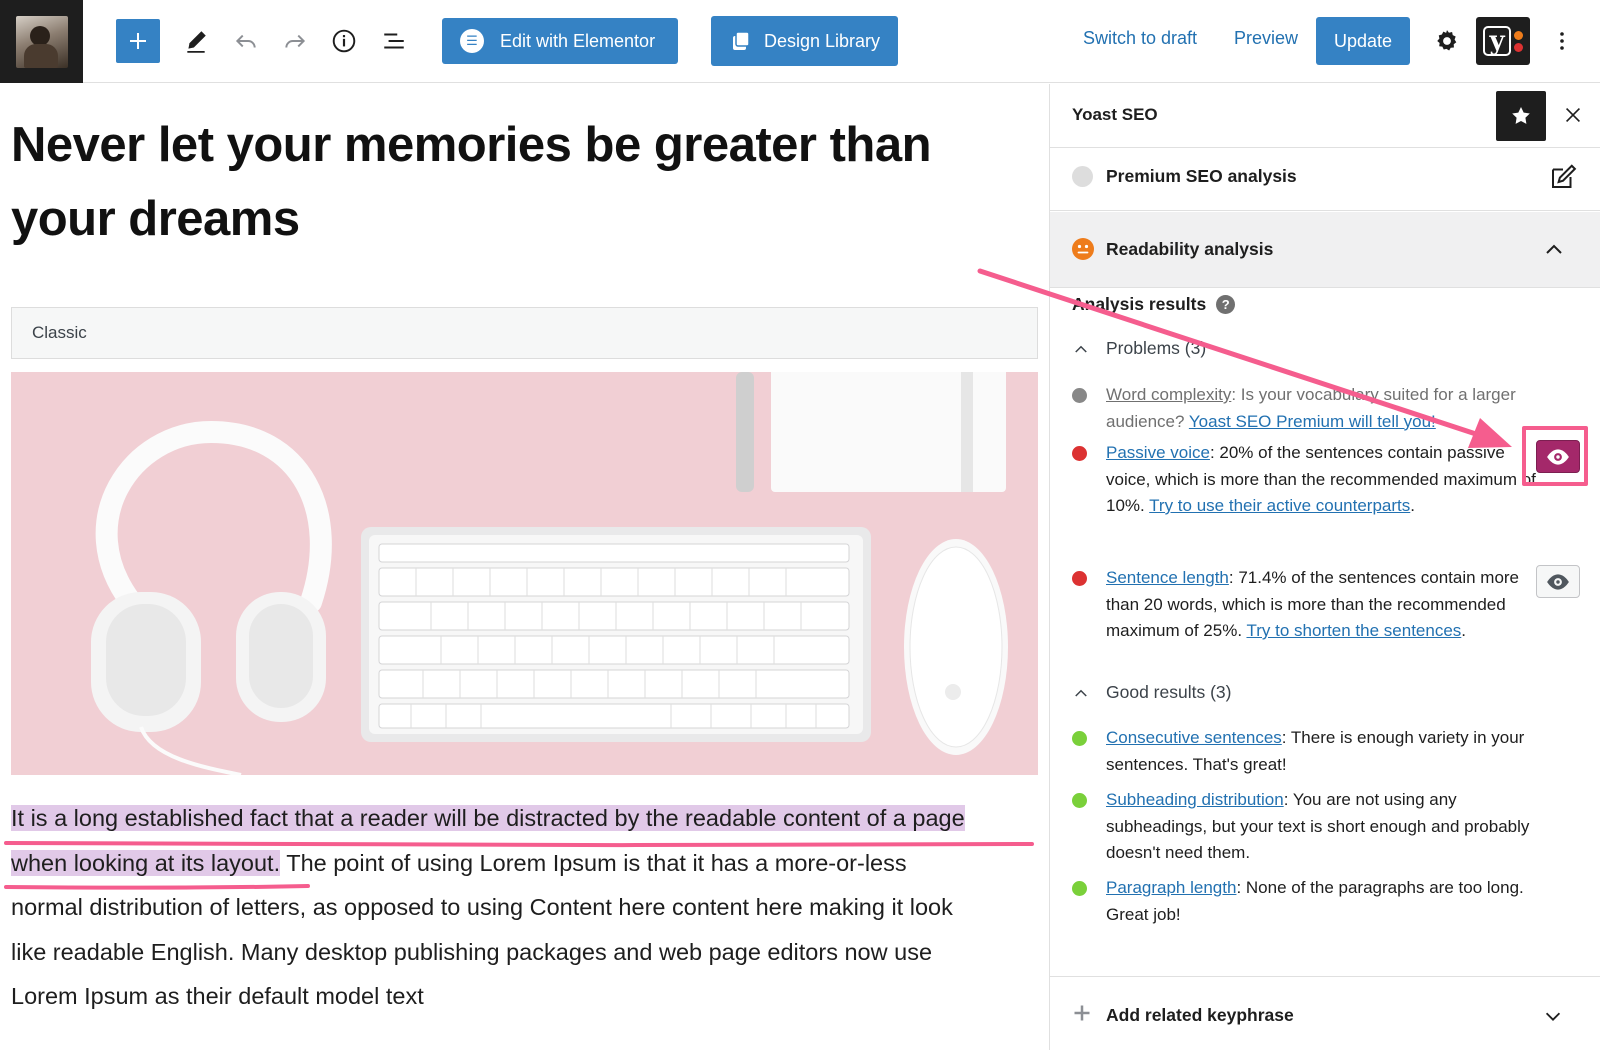 The height and width of the screenshot is (1050, 1600). I want to click on readability-face-icon, so click(1083, 249).